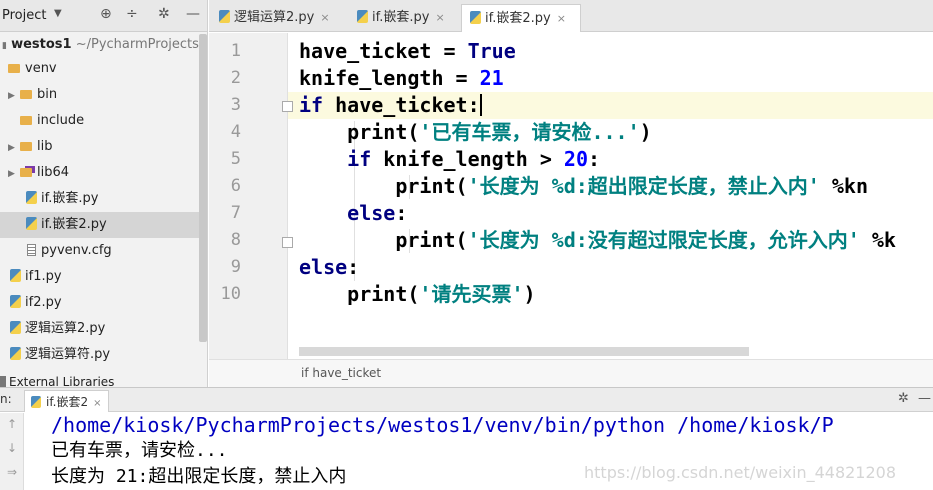 The image size is (933, 490). Describe the element at coordinates (521, 18) in the screenshot. I see `tab-if-nested2-py: if.嵌套2.py ×` at that location.